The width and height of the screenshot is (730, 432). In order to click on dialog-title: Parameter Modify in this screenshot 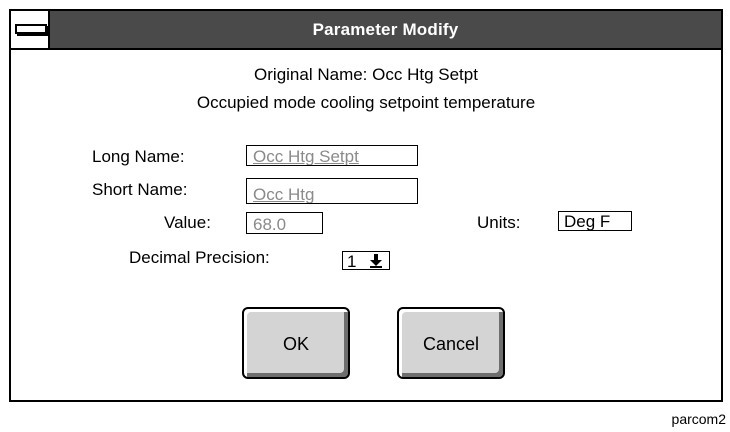, I will do `click(385, 29)`.